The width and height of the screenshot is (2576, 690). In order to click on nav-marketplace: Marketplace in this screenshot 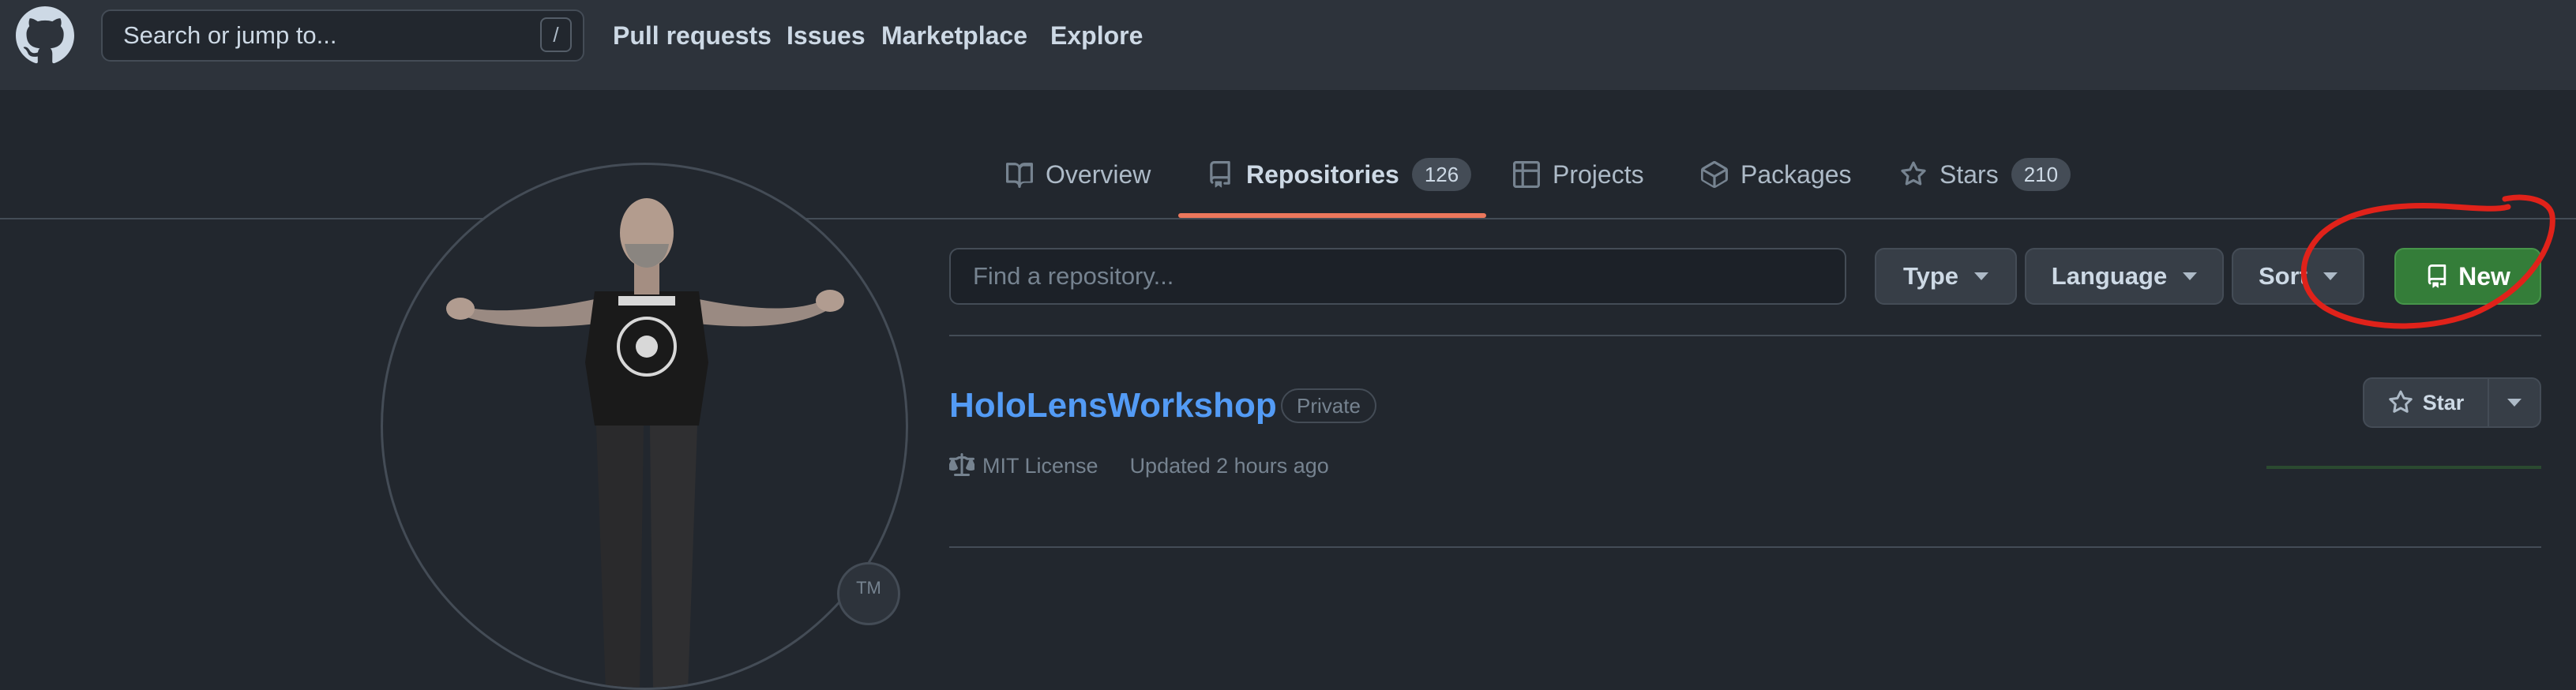, I will do `click(954, 35)`.